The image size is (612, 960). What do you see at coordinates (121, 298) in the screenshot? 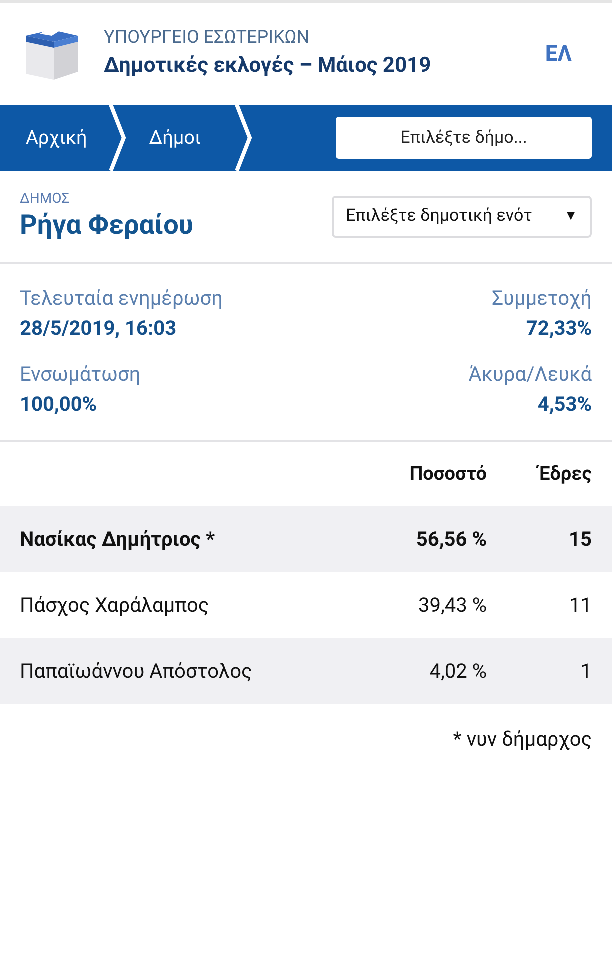
I see `stat-label: Τελευταία ενημέρωση` at bounding box center [121, 298].